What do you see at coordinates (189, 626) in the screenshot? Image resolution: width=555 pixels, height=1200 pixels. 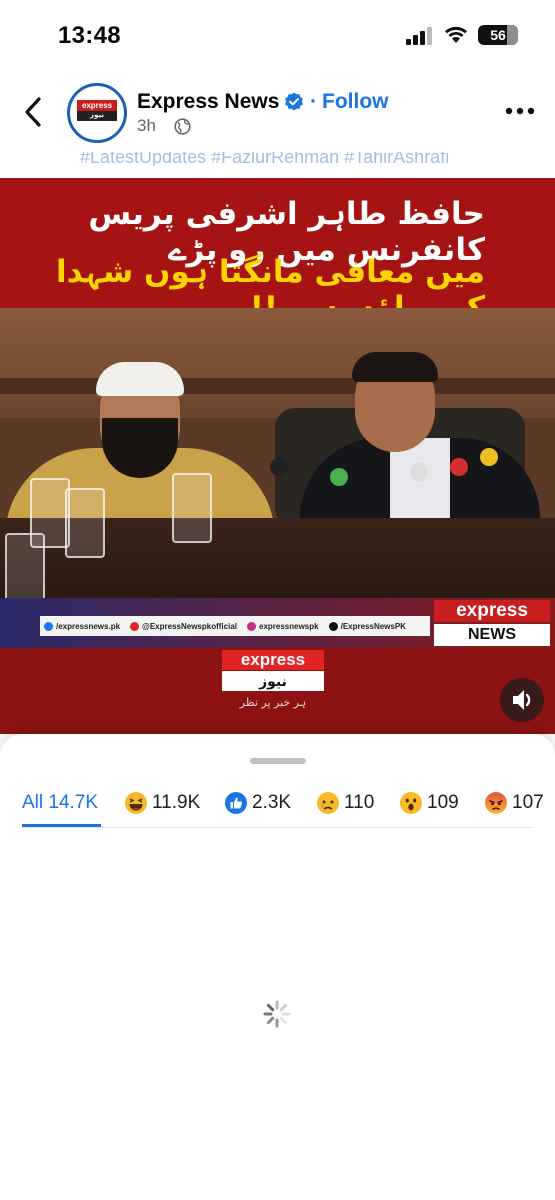 I see `social-handle-label: @ExpressNewspkofficial` at bounding box center [189, 626].